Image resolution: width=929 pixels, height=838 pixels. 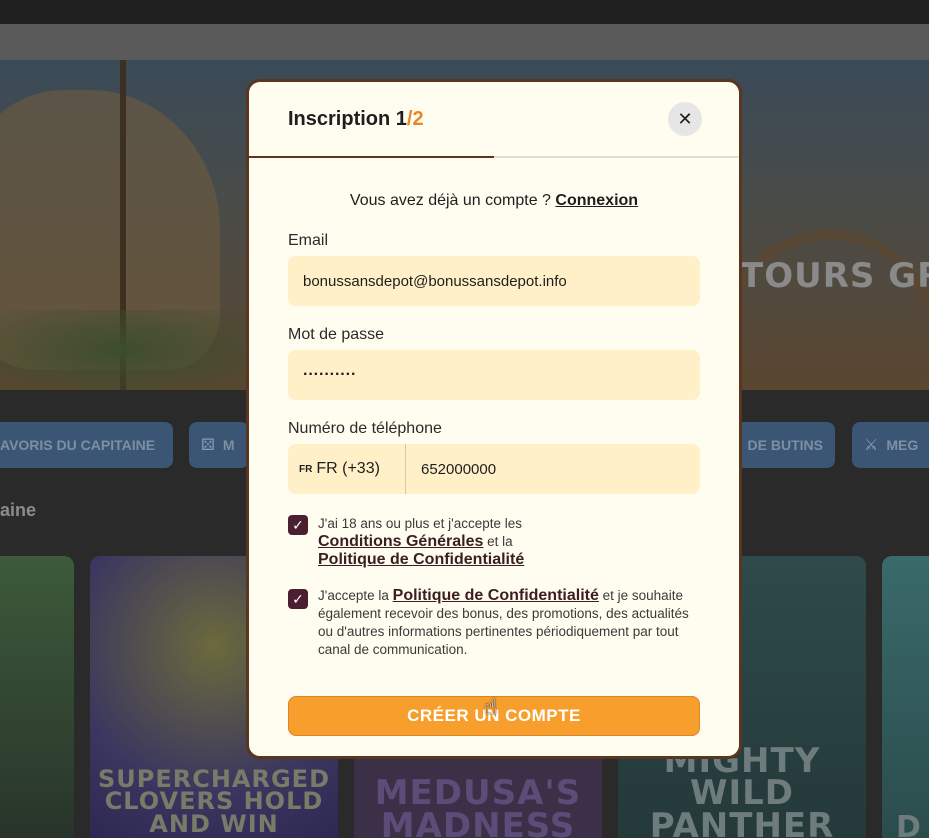 I want to click on login-prompt: Vous avez déjà un compte ? Connexion, so click(x=494, y=201).